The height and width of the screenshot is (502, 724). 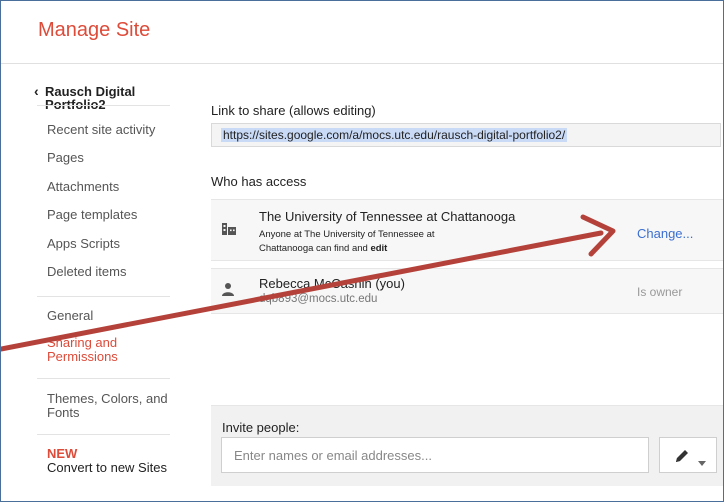 I want to click on sidebar-item-deleted-items: Deleted items, so click(x=112, y=272).